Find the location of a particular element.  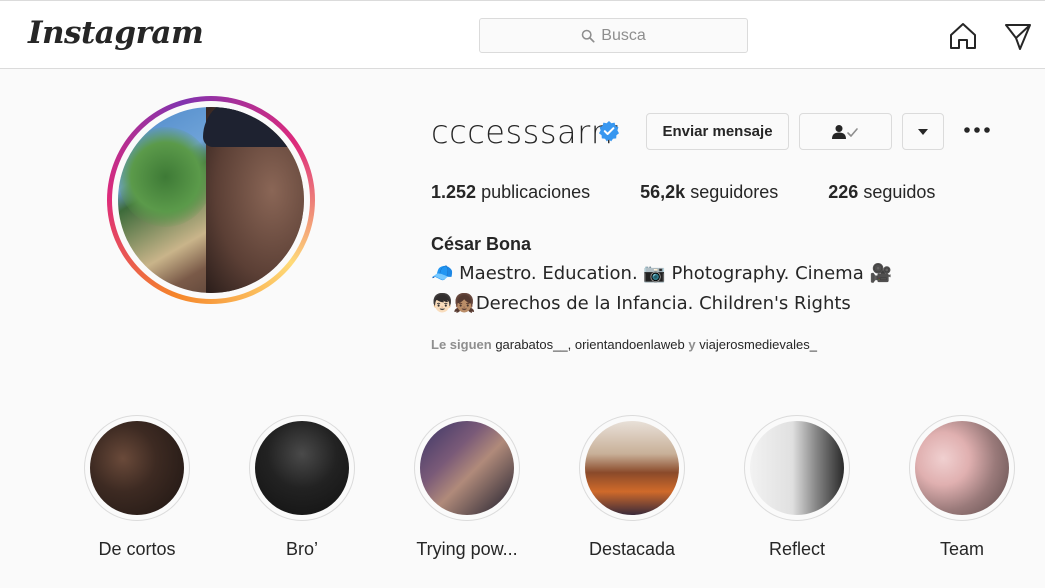

top-navigation-bar: Instagram Busca is located at coordinates (522, 34).